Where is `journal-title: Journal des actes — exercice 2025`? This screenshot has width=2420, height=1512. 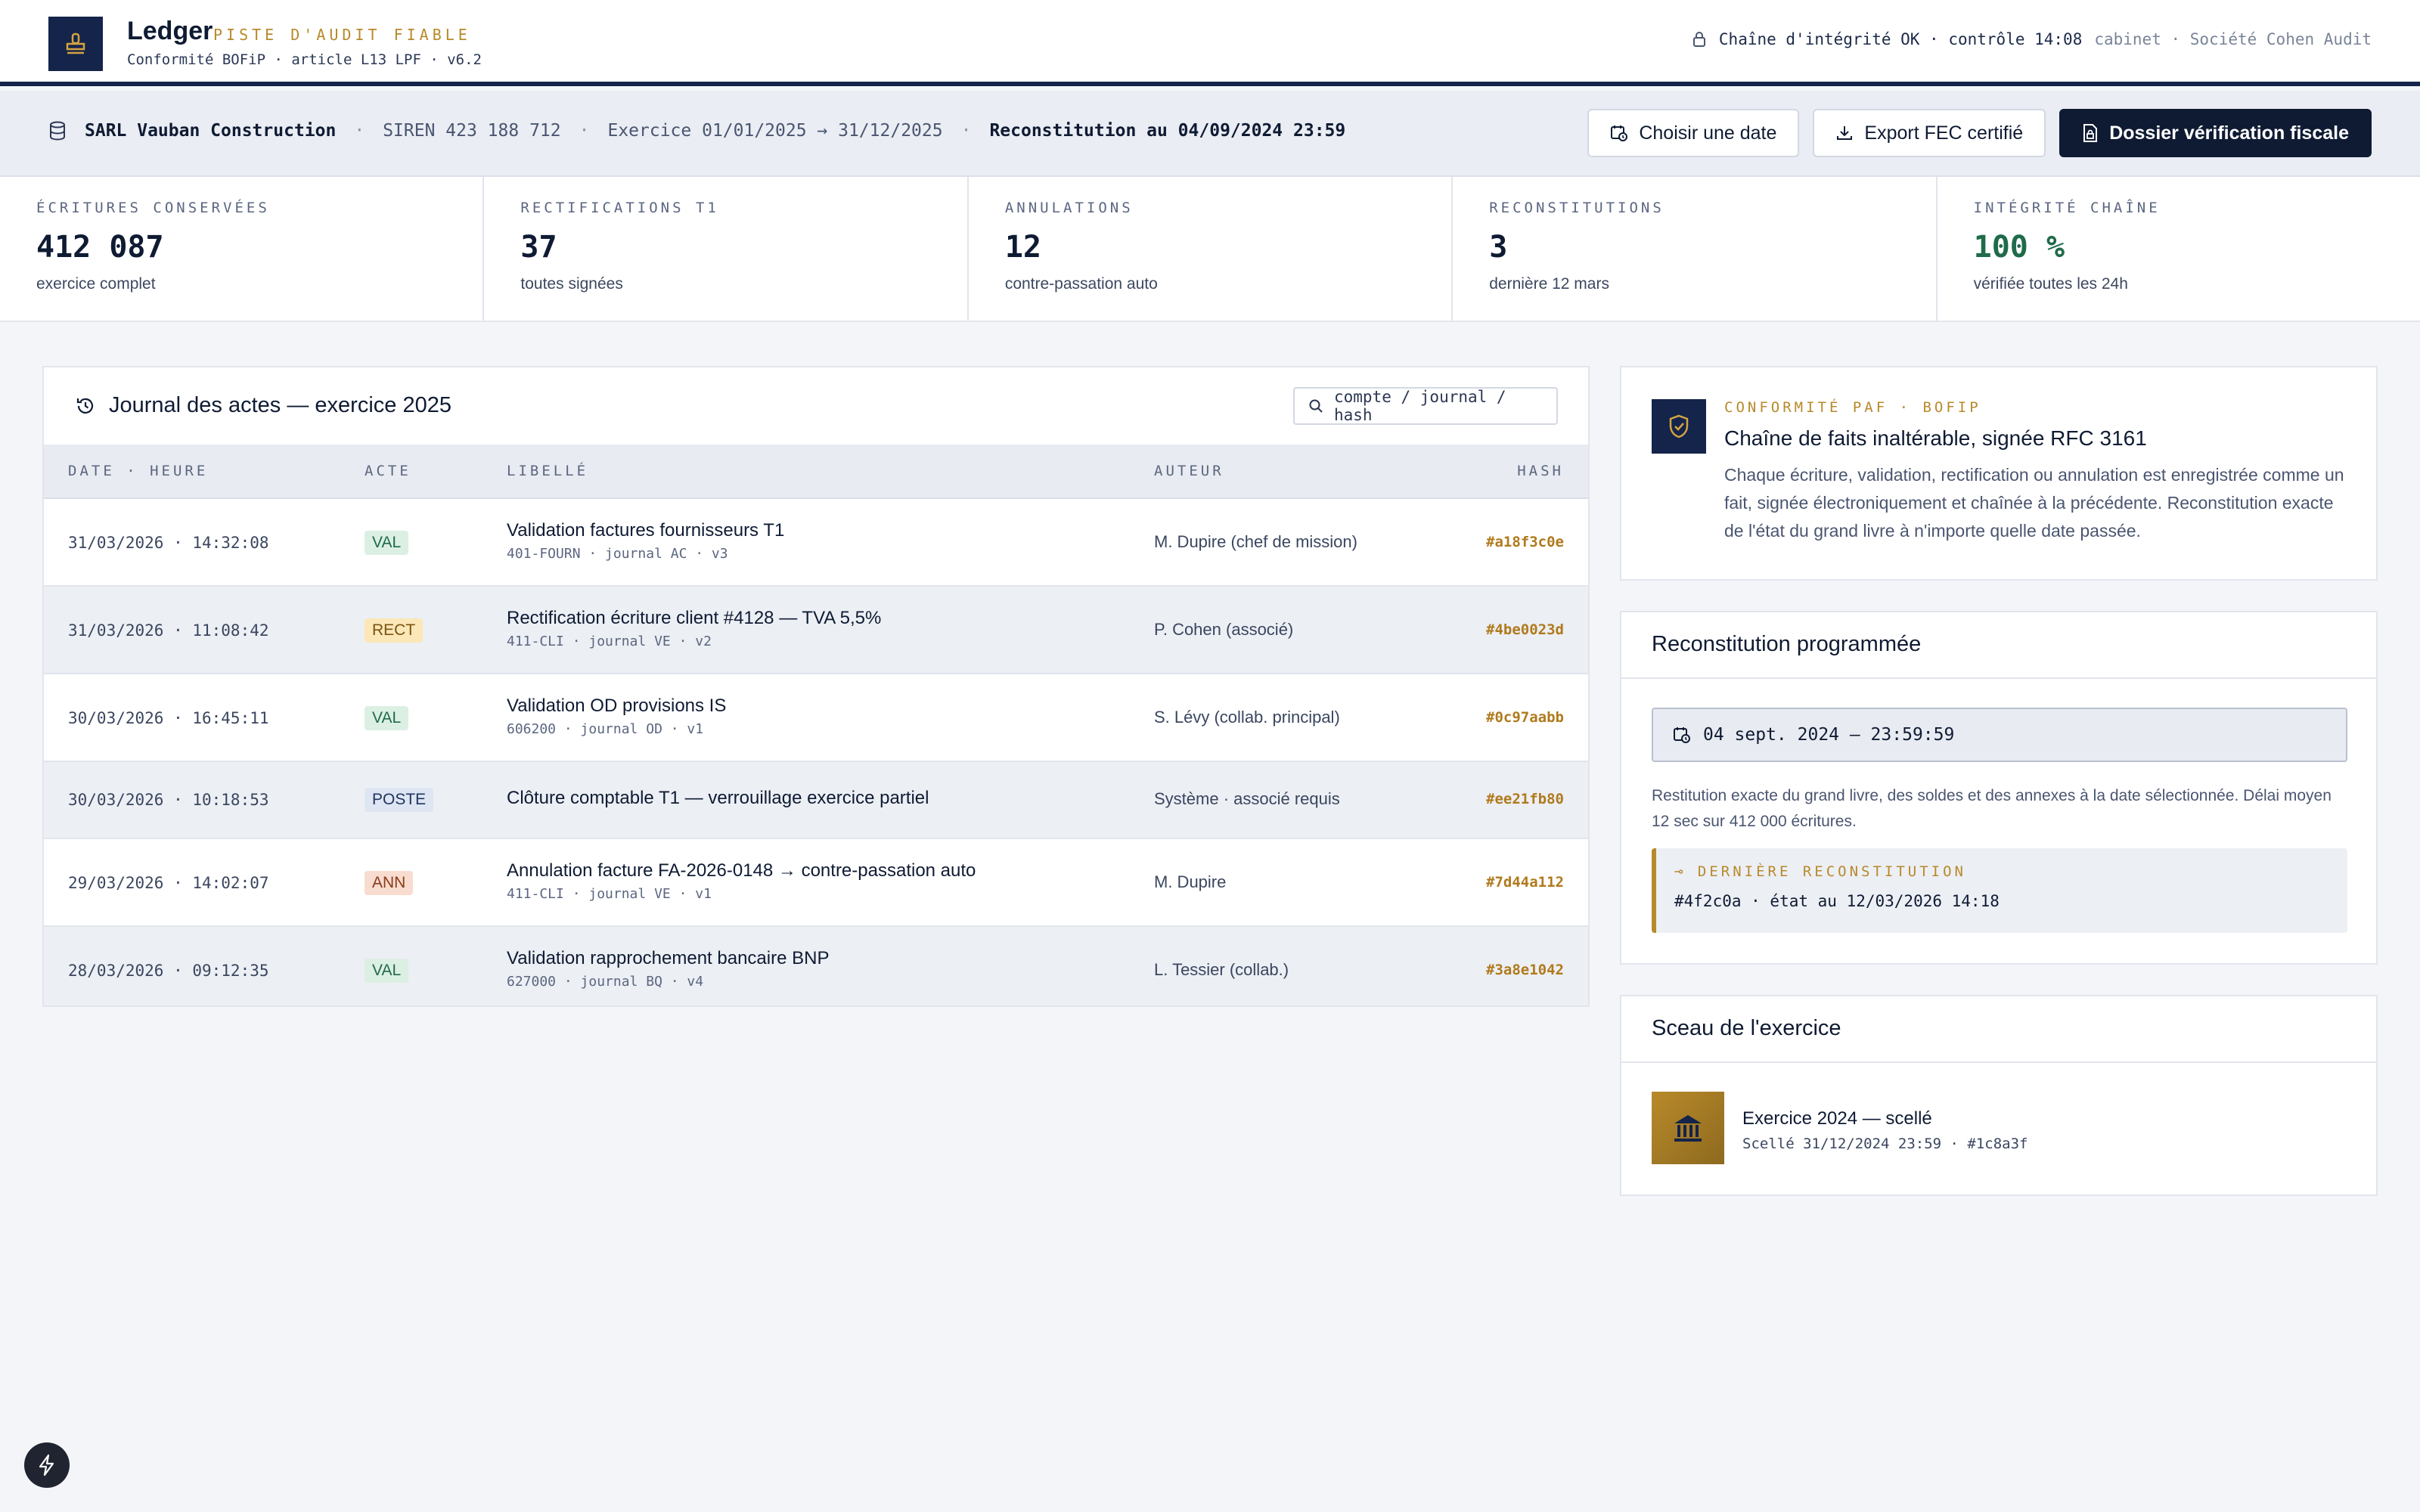
journal-title: Journal des actes — exercice 2025 is located at coordinates (263, 405).